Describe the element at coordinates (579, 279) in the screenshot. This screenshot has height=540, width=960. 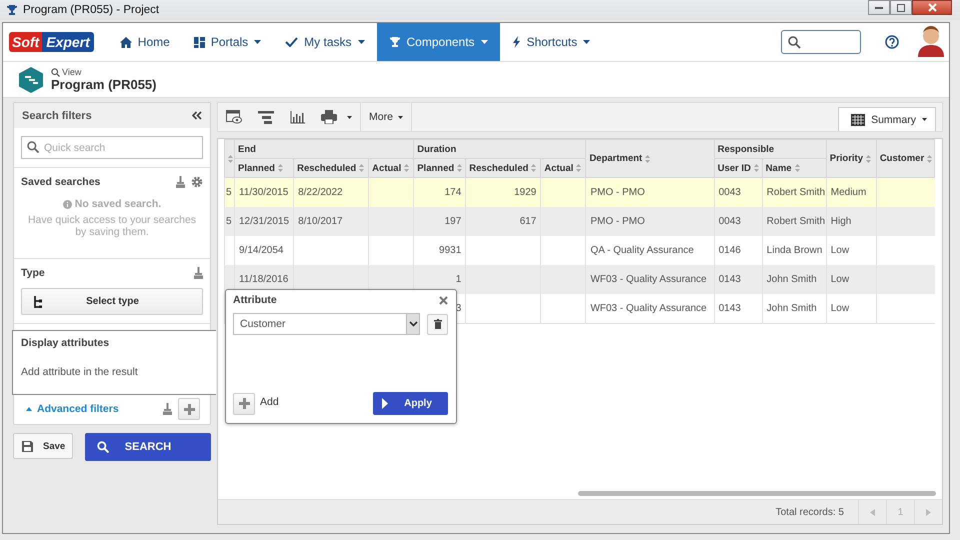
I see `table-row: 11/18/2016 1 WF03 - Quality Assurance 0143 John Smith Low` at that location.